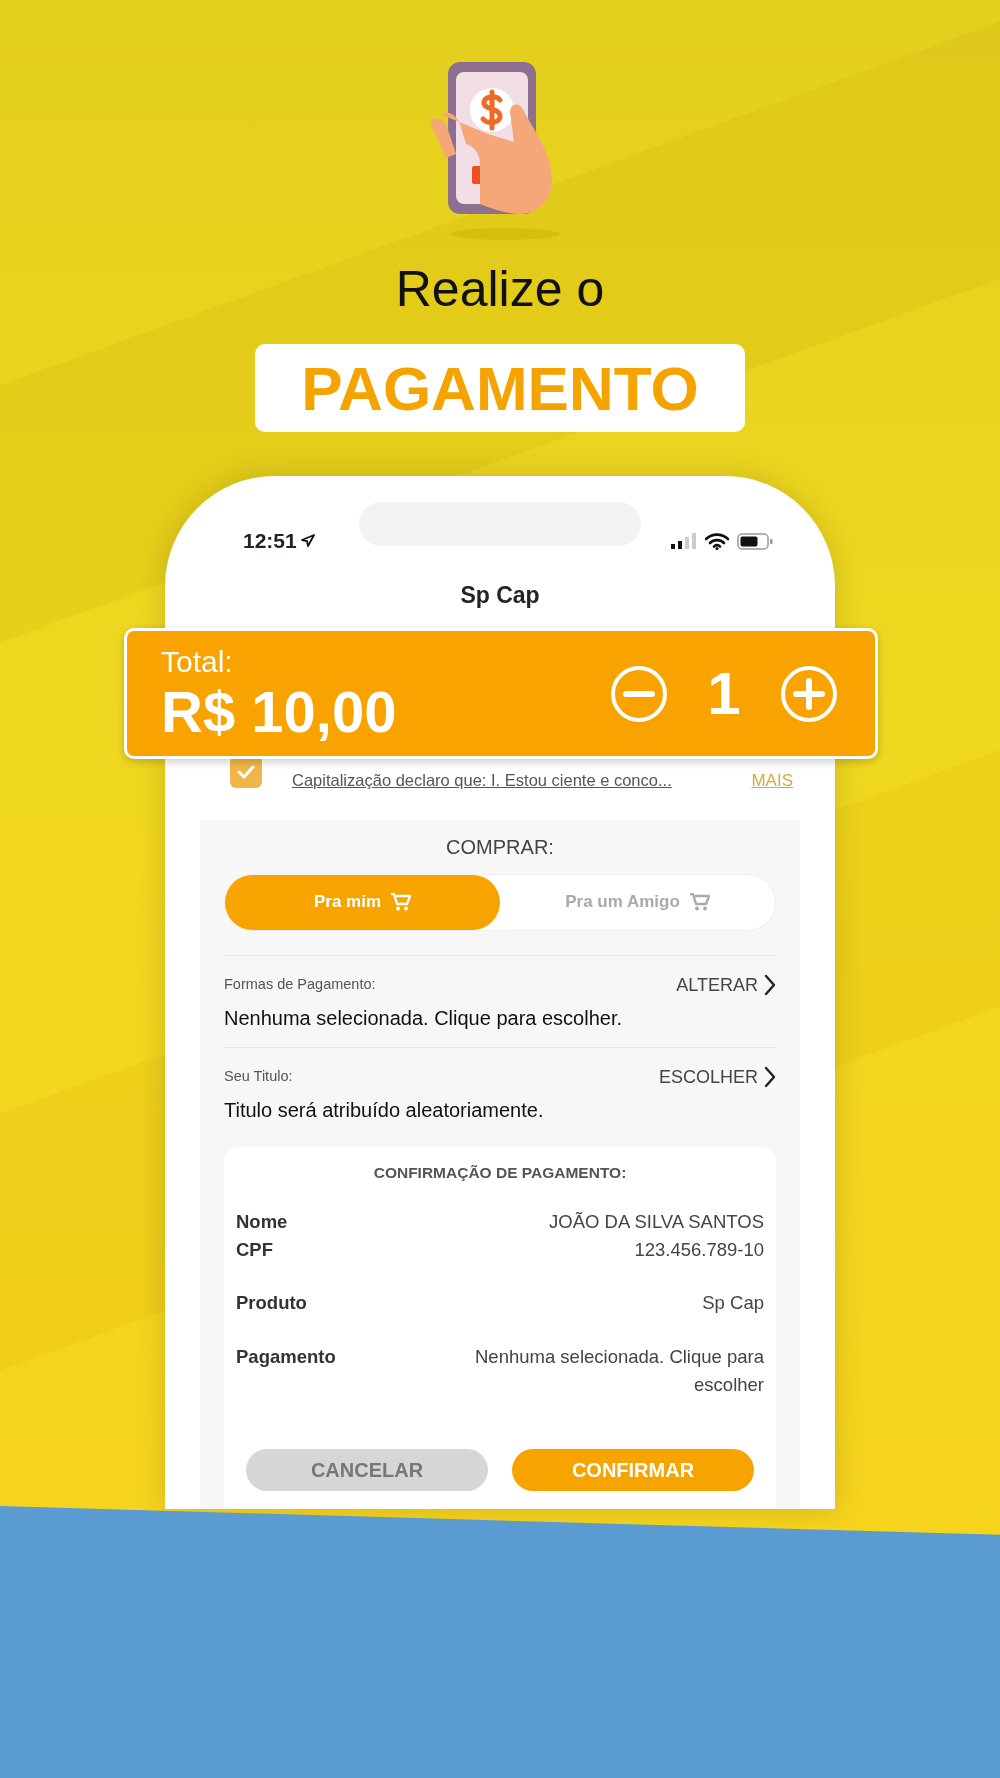  What do you see at coordinates (809, 693) in the screenshot?
I see `increase-button` at bounding box center [809, 693].